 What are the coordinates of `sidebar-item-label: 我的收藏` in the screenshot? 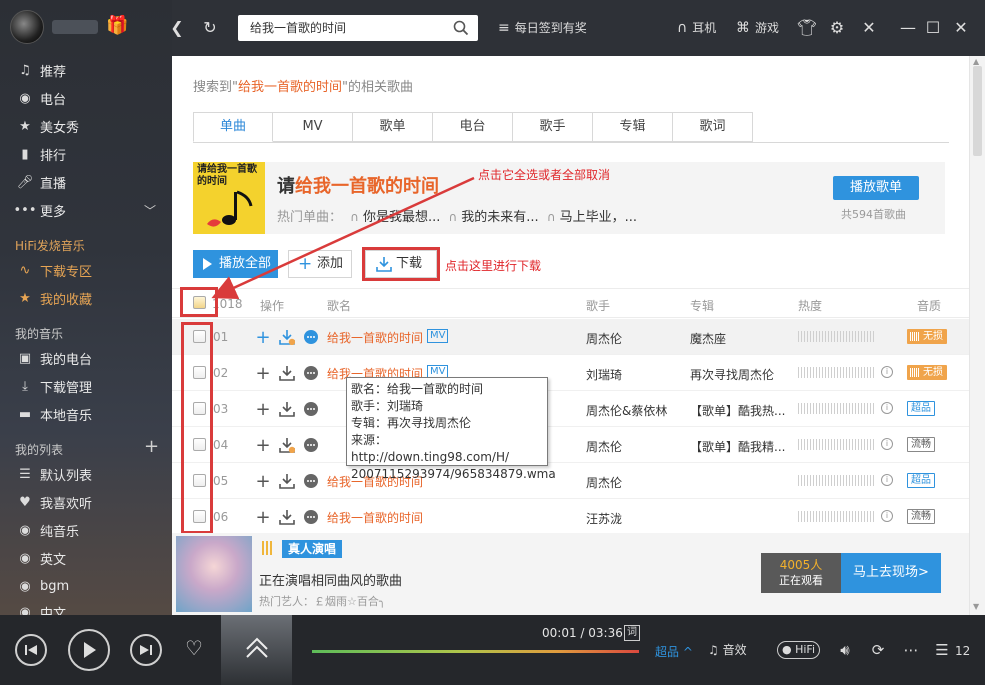 It's located at (66, 300).